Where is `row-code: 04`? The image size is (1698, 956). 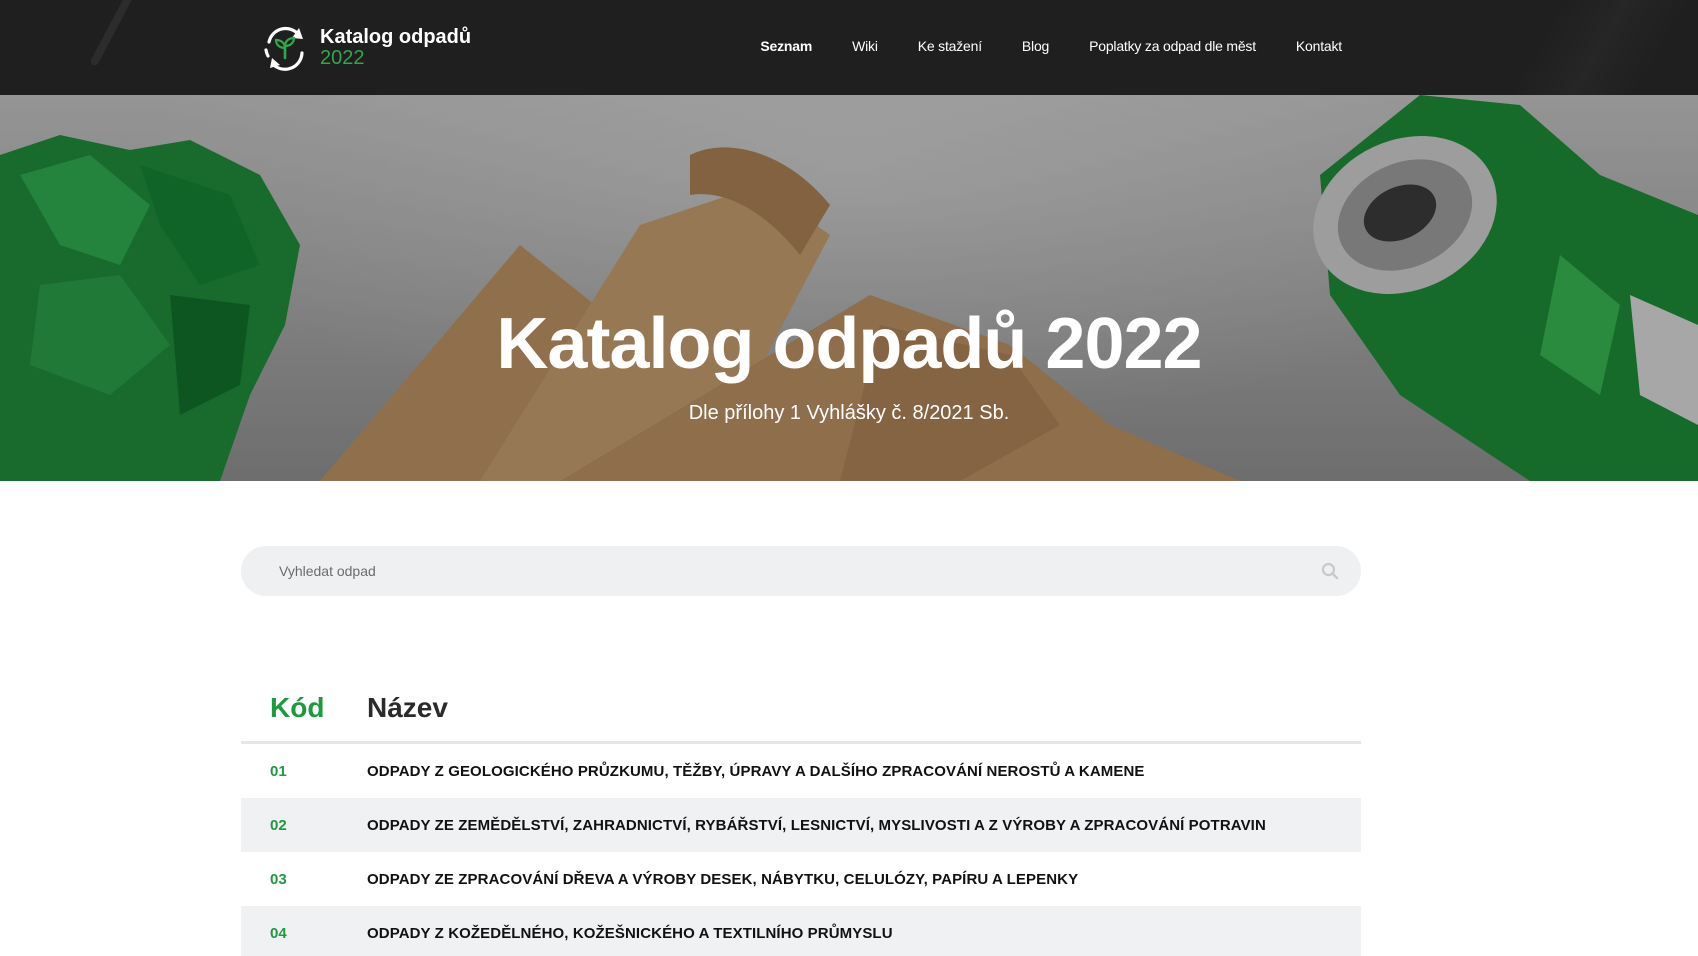
row-code: 04 is located at coordinates (278, 933).